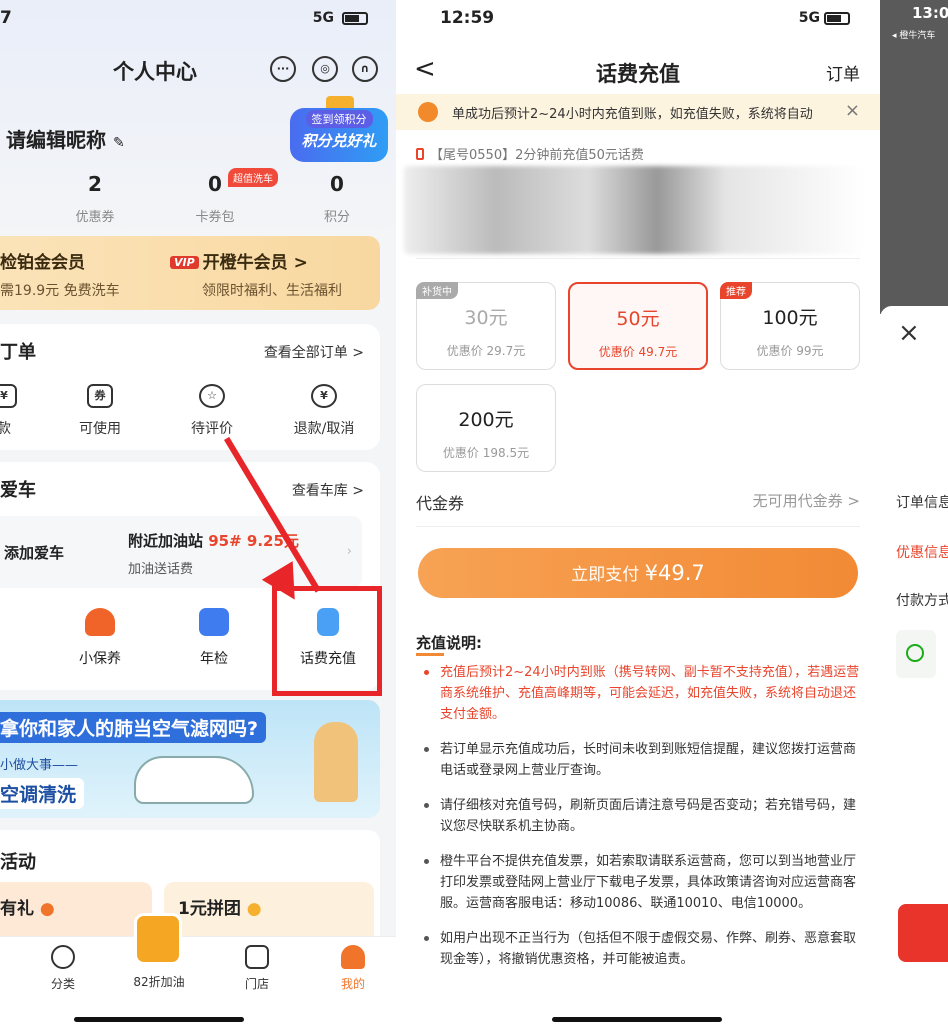  Describe the element at coordinates (467, 18) in the screenshot. I see `status-time: 12:59` at that location.